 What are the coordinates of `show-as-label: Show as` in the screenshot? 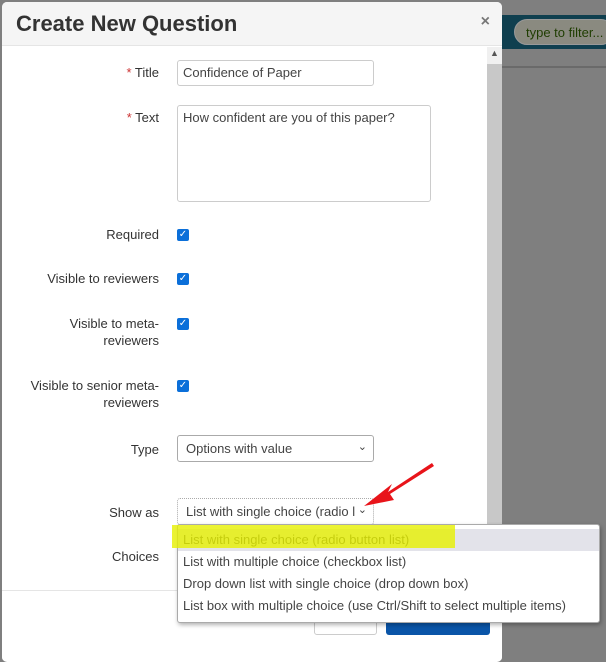 It's located at (134, 512).